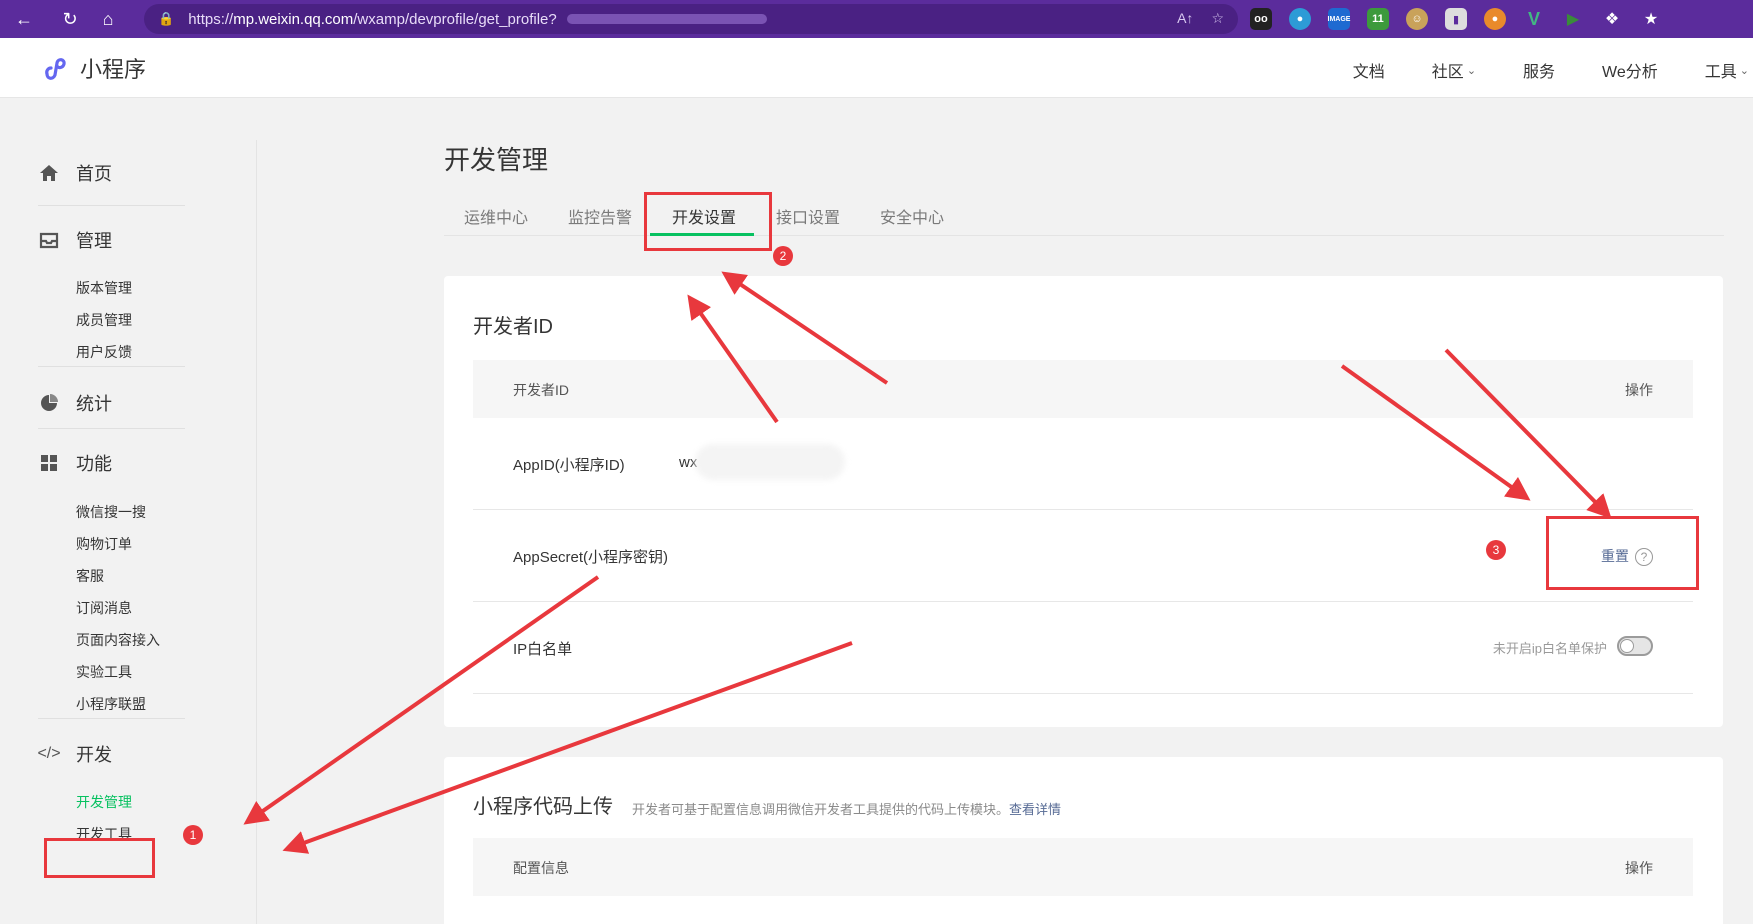  What do you see at coordinates (49, 403) in the screenshot?
I see `pie-chart-icon` at bounding box center [49, 403].